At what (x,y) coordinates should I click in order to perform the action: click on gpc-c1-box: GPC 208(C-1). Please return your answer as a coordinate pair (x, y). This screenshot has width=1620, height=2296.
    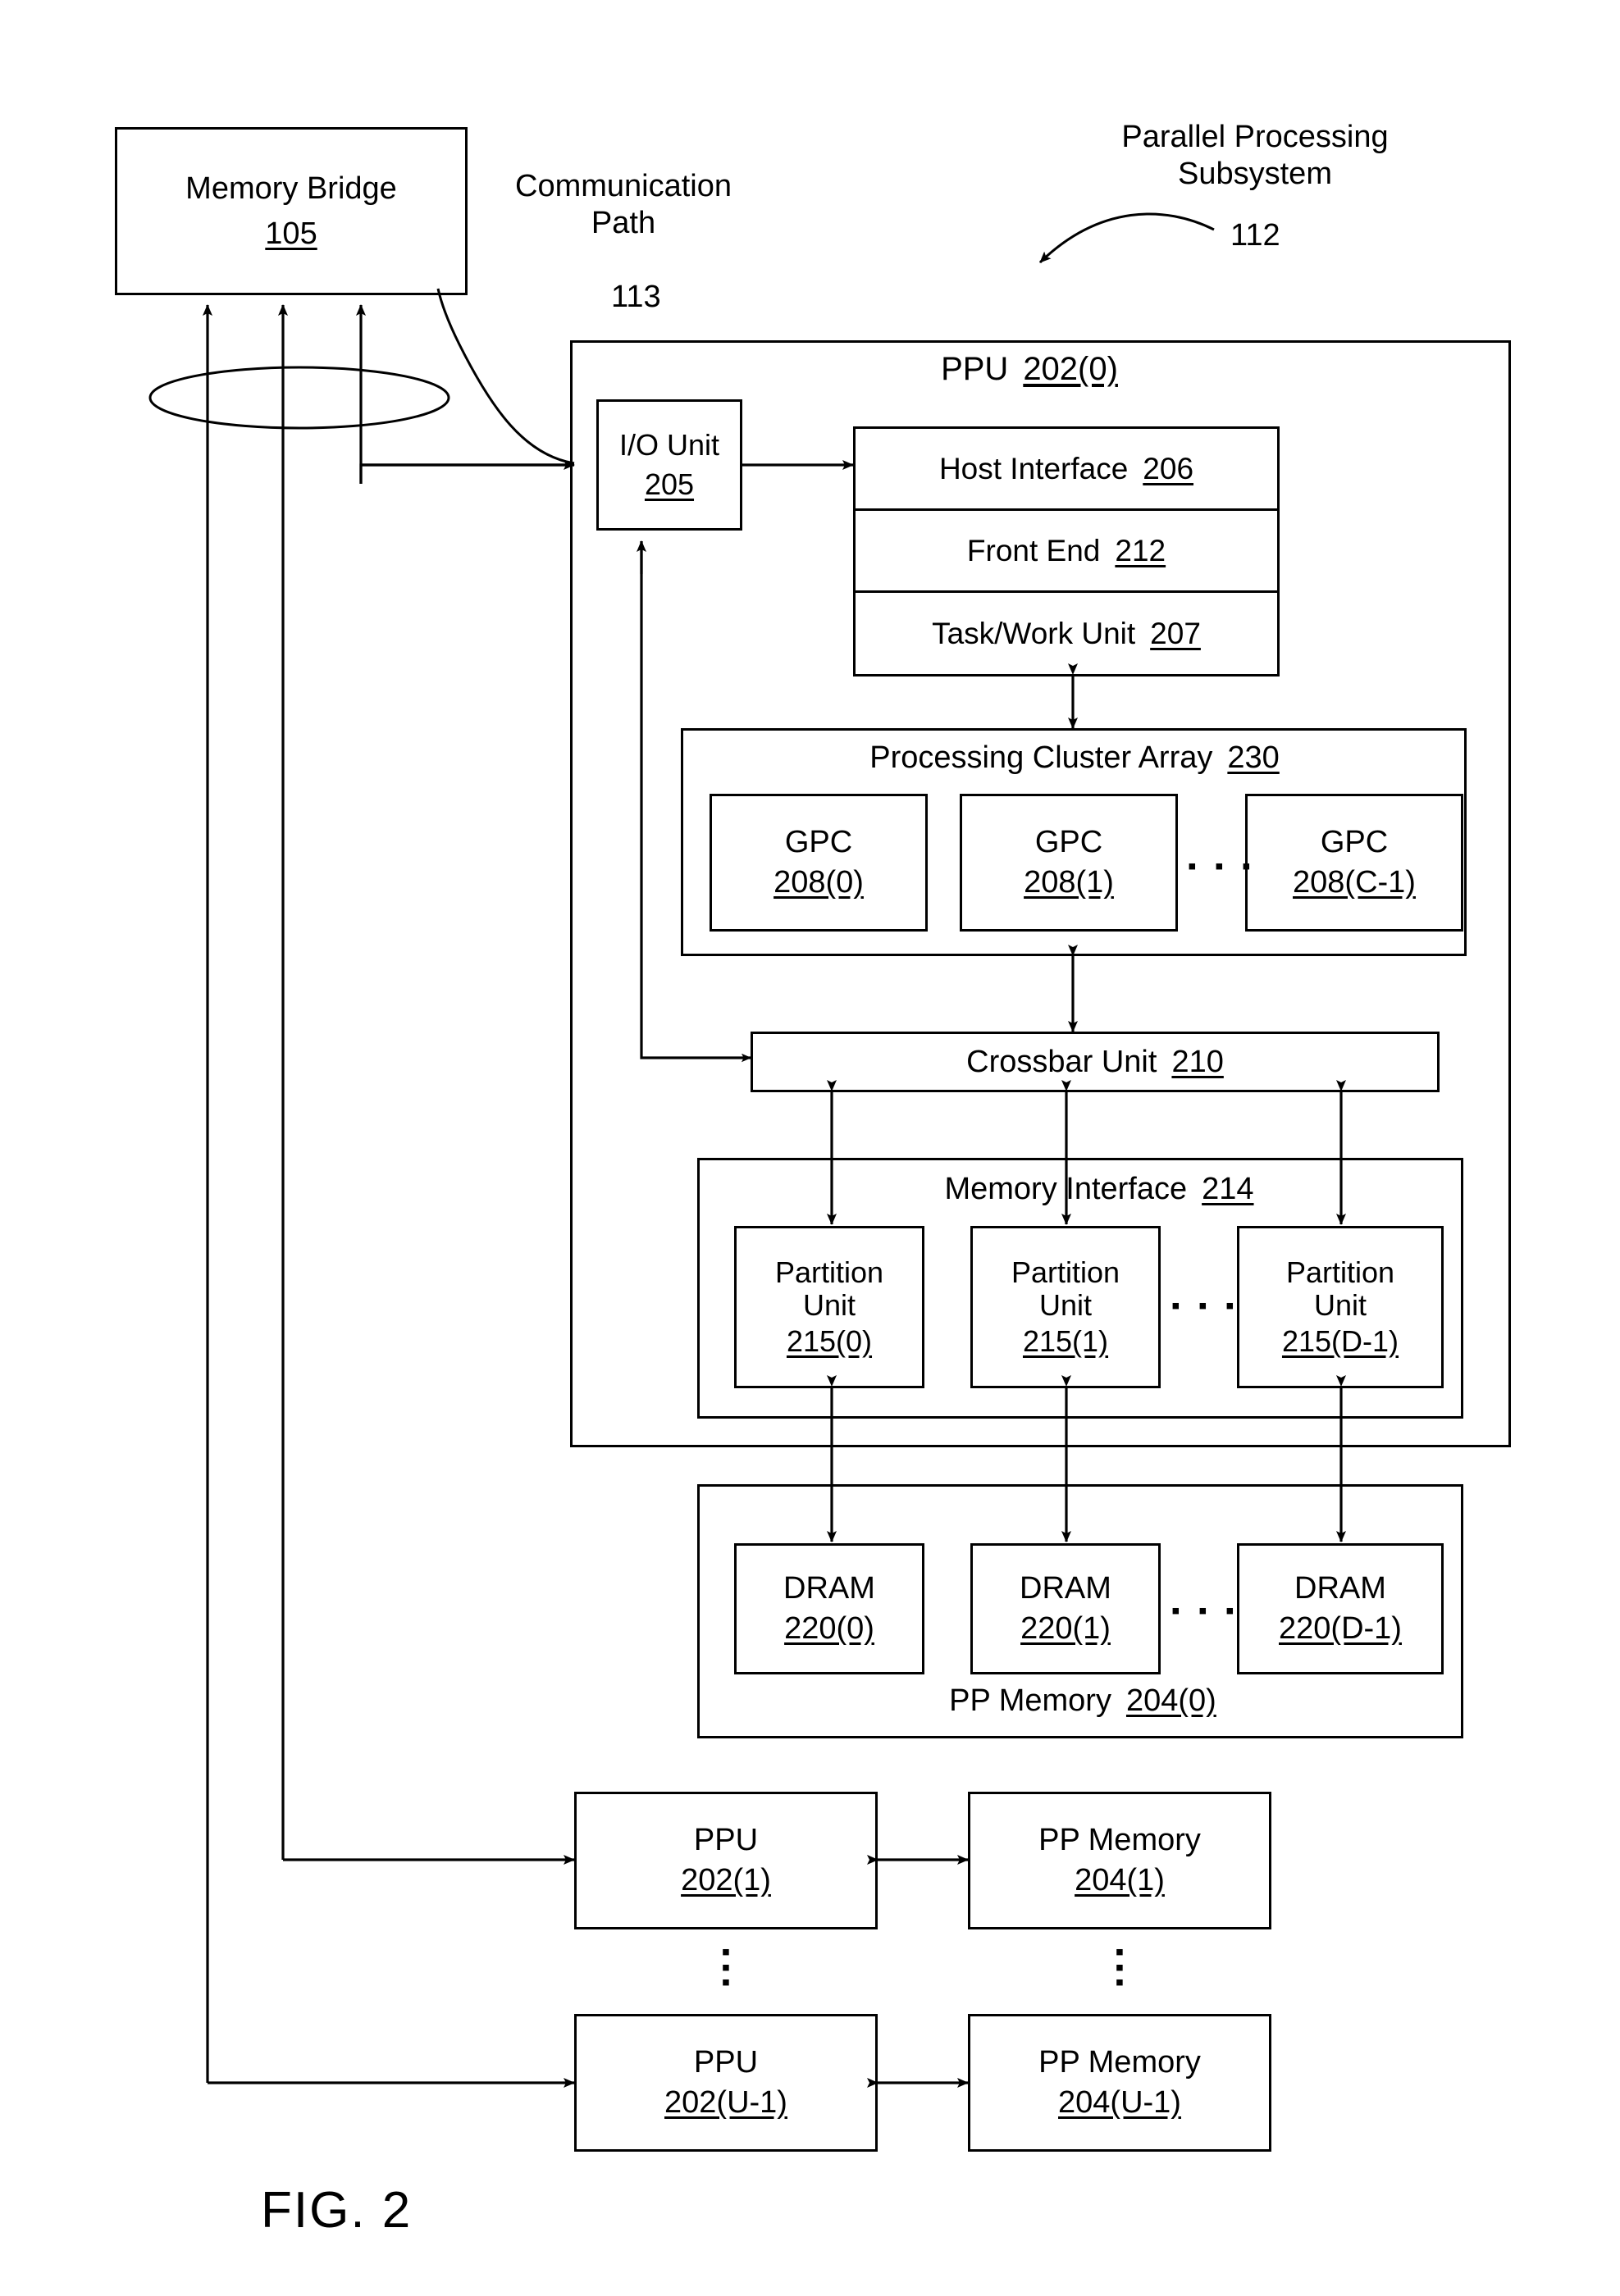
    Looking at the image, I should click on (1354, 863).